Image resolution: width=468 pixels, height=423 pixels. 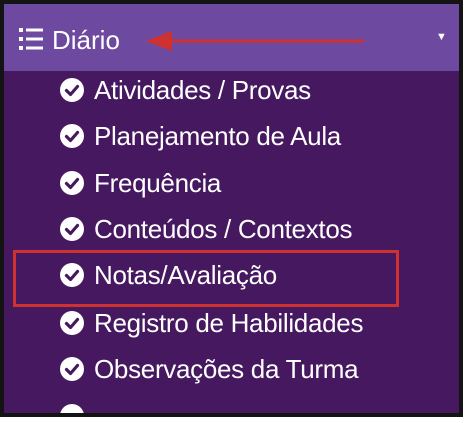 I want to click on menu-item-observacoes-da-turma: Observações da Turma, so click(x=224, y=370).